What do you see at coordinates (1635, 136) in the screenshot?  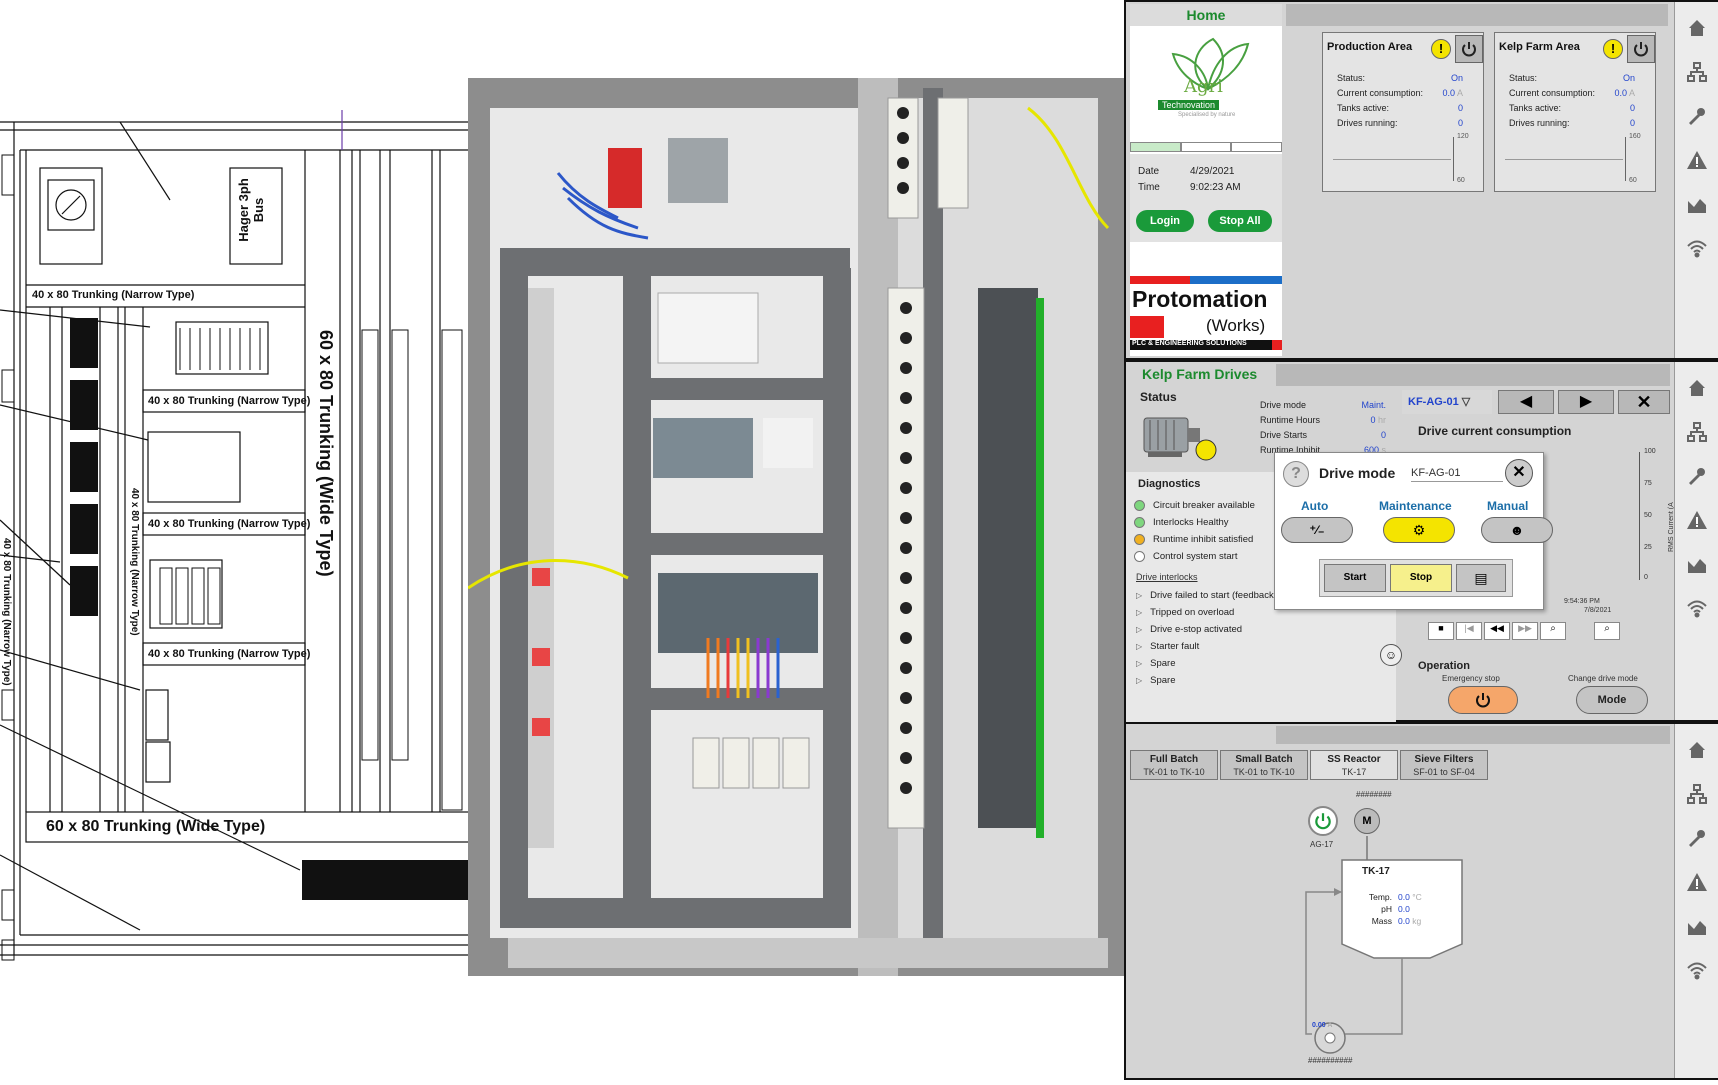 I see `gauge-top: 160` at bounding box center [1635, 136].